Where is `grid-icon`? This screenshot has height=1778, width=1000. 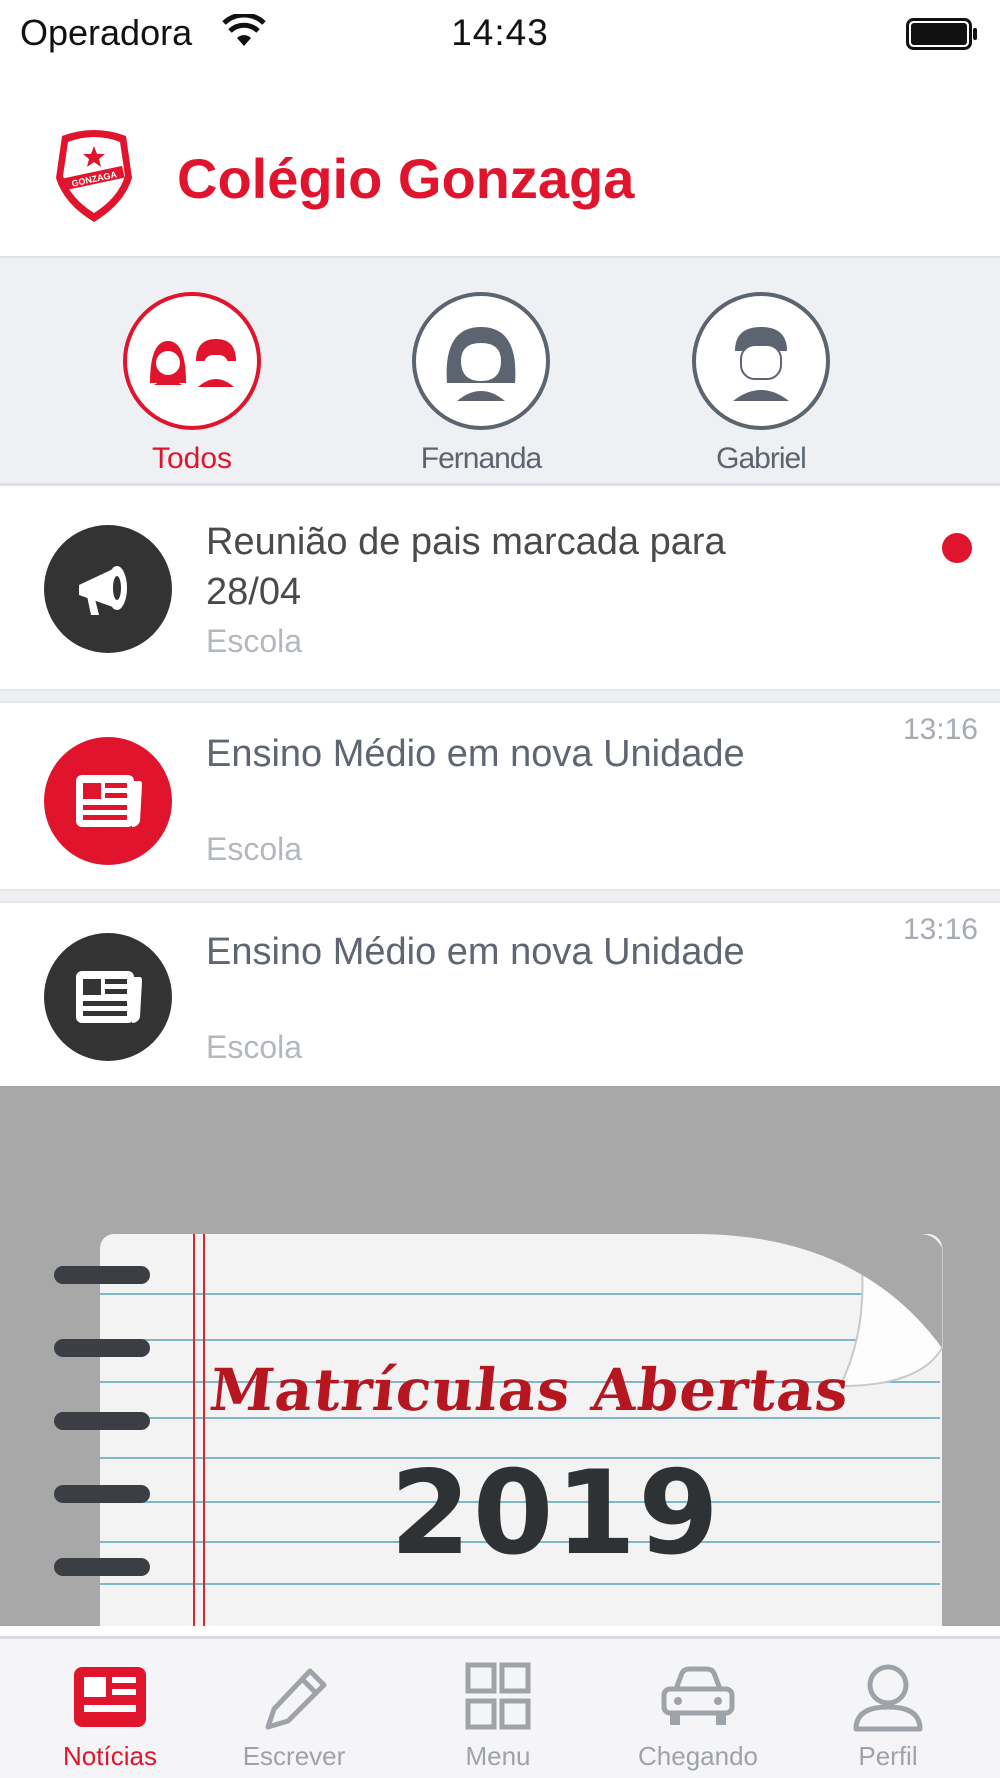
grid-icon is located at coordinates (498, 1696).